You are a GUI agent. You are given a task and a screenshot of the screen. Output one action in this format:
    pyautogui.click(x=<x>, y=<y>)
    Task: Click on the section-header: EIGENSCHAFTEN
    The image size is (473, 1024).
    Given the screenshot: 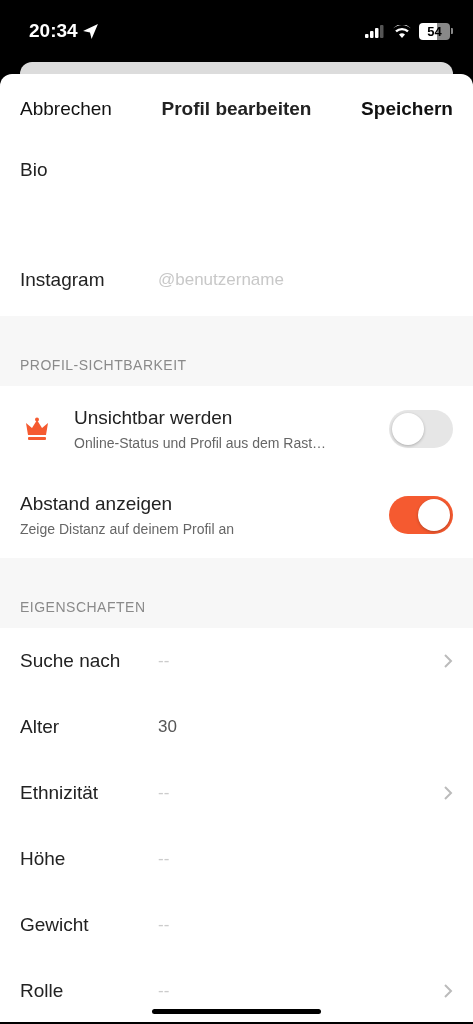 What is the action you would take?
    pyautogui.click(x=83, y=607)
    